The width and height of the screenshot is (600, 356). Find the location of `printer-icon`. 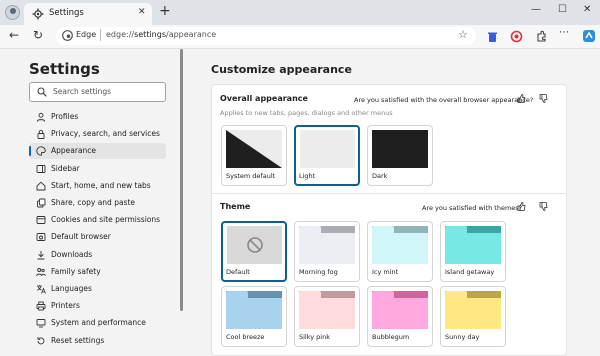

printer-icon is located at coordinates (41, 306).